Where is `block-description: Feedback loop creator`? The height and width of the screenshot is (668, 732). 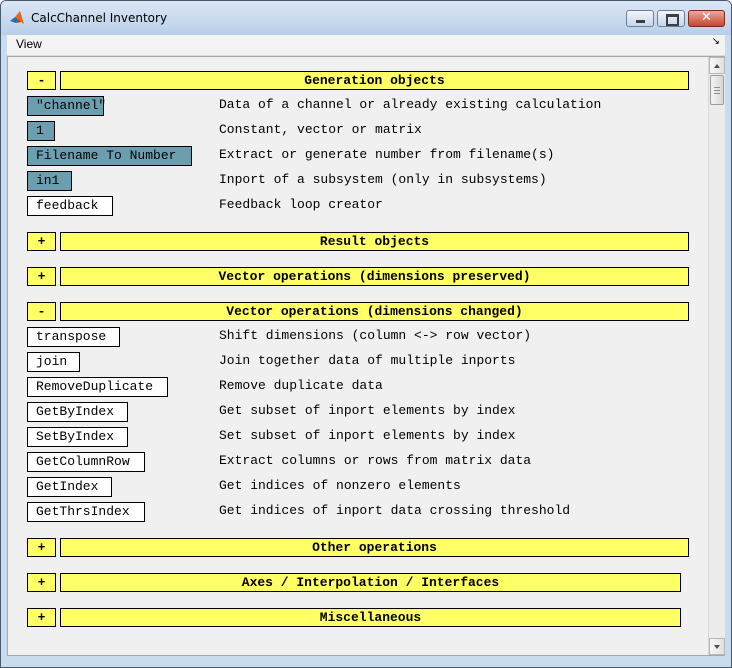
block-description: Feedback loop creator is located at coordinates (301, 204).